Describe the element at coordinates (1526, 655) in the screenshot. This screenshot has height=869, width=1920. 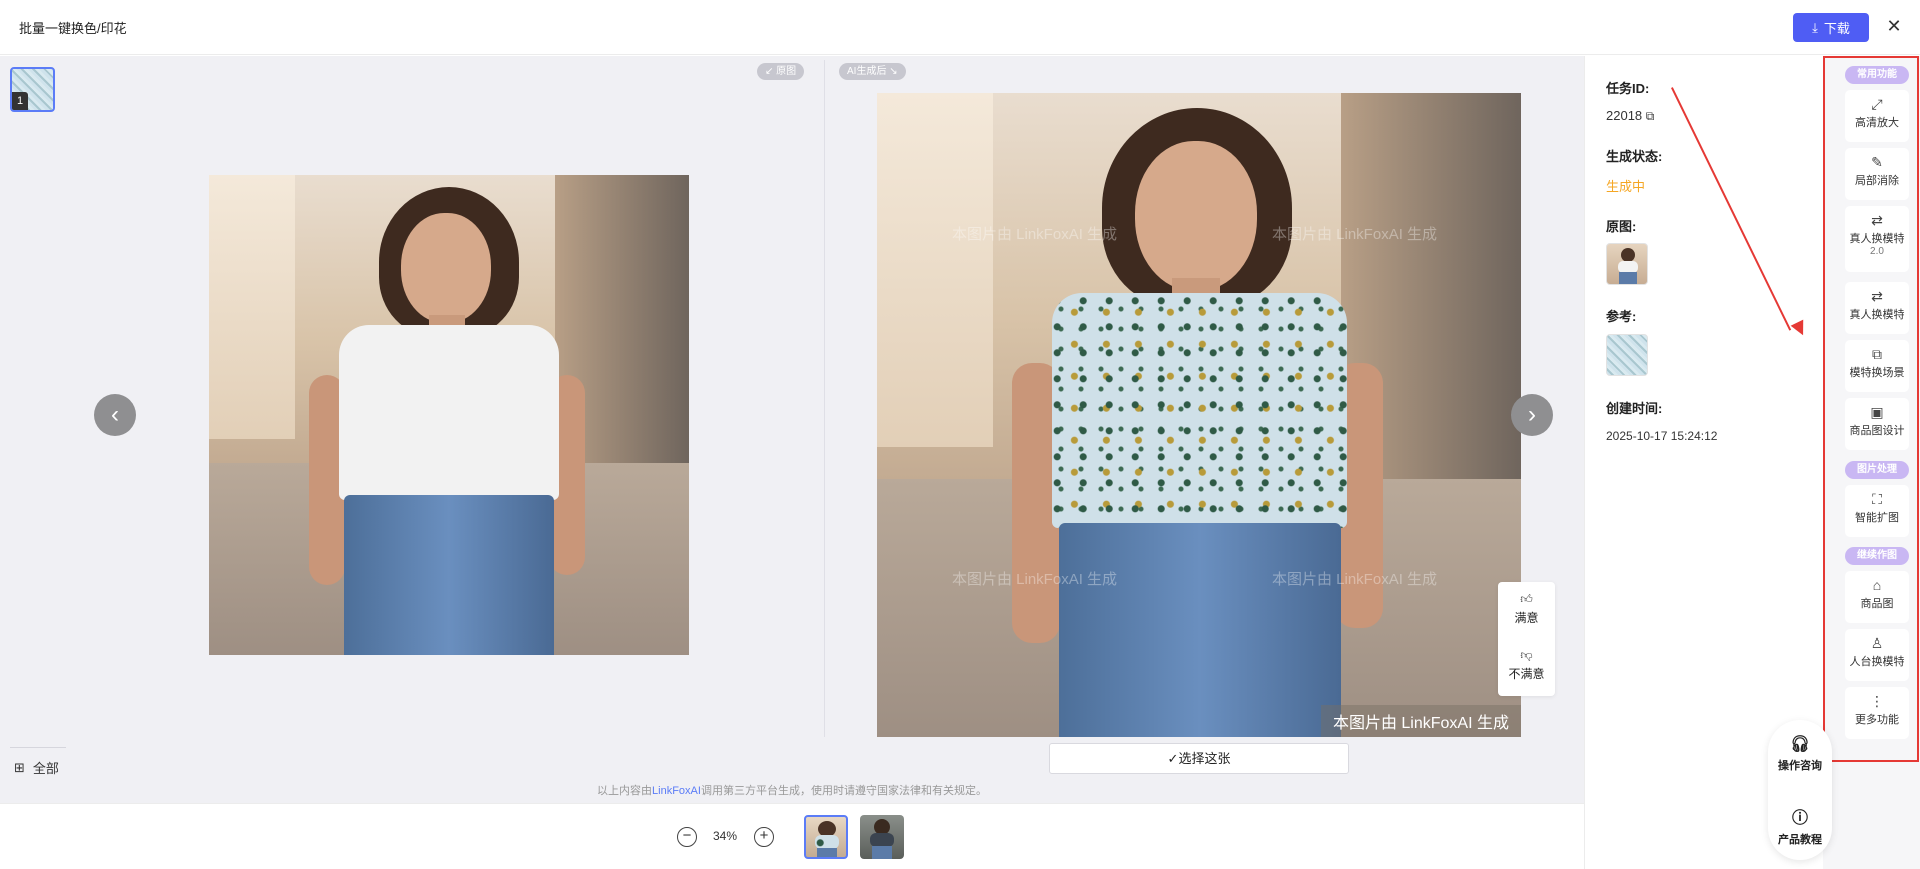
I see `thumbs-down-icon: 👎︎` at that location.